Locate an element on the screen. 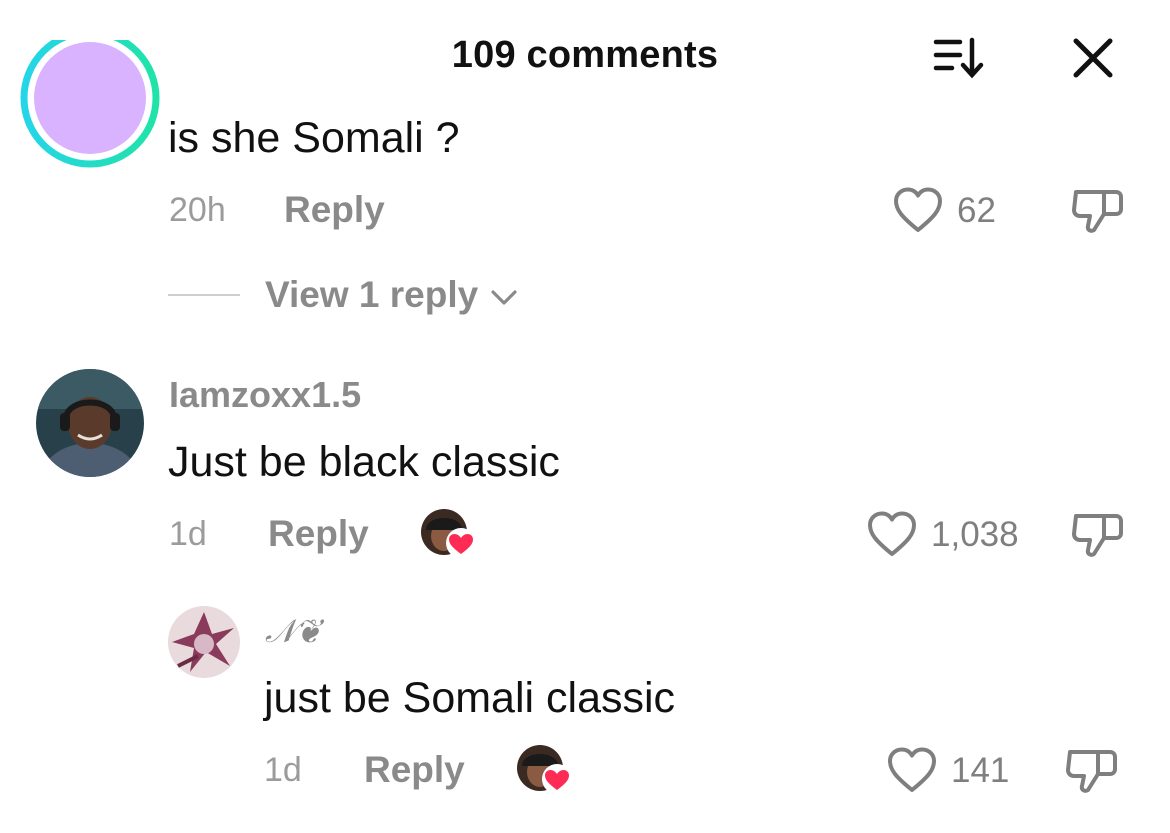 The width and height of the screenshot is (1170, 833). close-button is located at coordinates (1092, 58).